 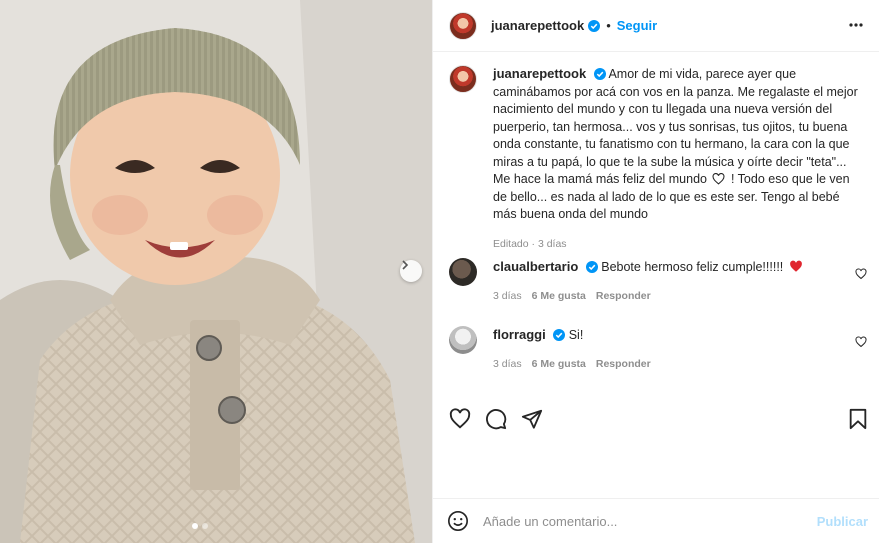 I want to click on share-icon, so click(x=532, y=419).